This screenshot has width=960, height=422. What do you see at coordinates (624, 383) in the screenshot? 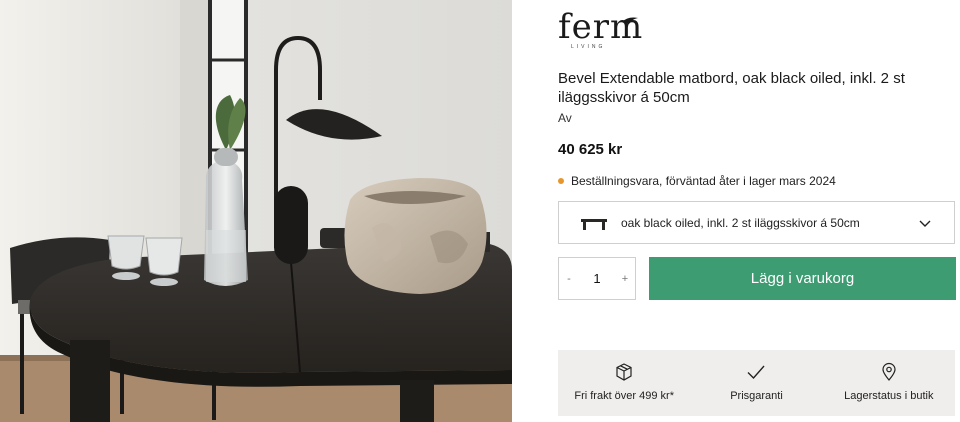
I see `usp-item-free-shipping: Fri frakt över 499 kr*` at bounding box center [624, 383].